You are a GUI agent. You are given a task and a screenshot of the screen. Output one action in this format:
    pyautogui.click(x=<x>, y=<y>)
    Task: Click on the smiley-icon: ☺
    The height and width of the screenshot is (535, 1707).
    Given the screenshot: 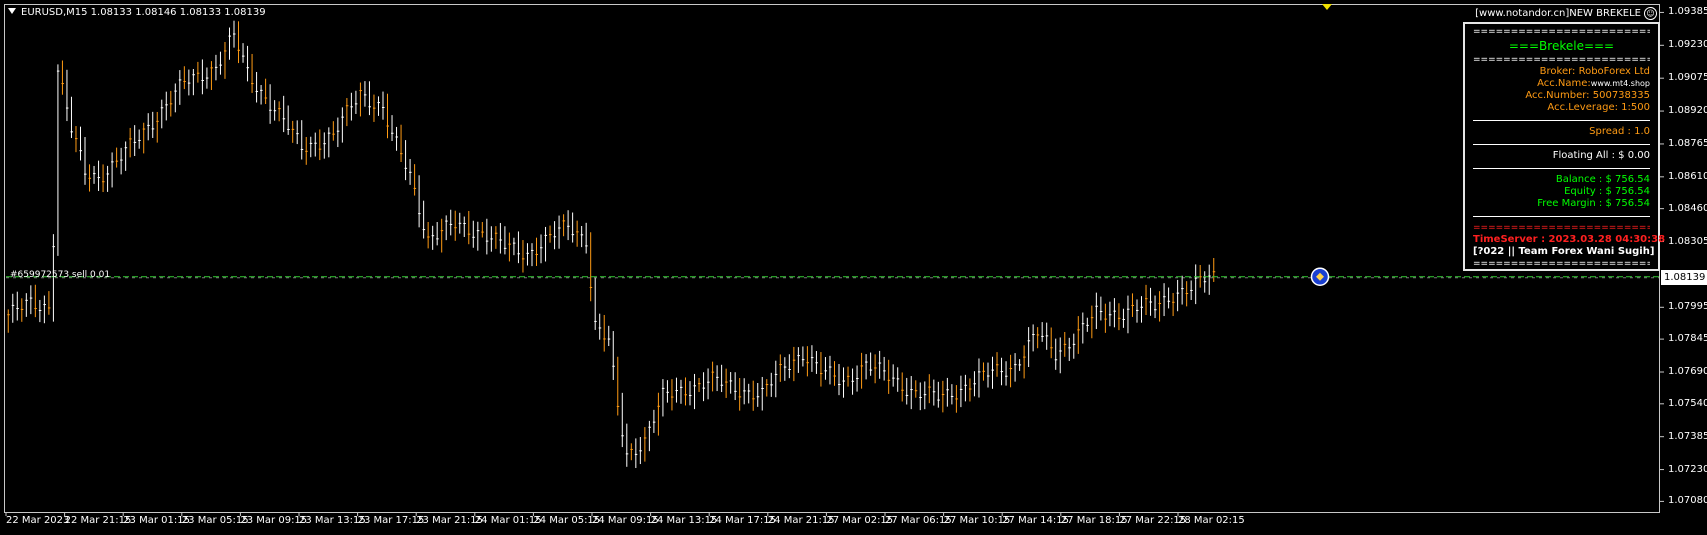 What is the action you would take?
    pyautogui.click(x=1650, y=13)
    